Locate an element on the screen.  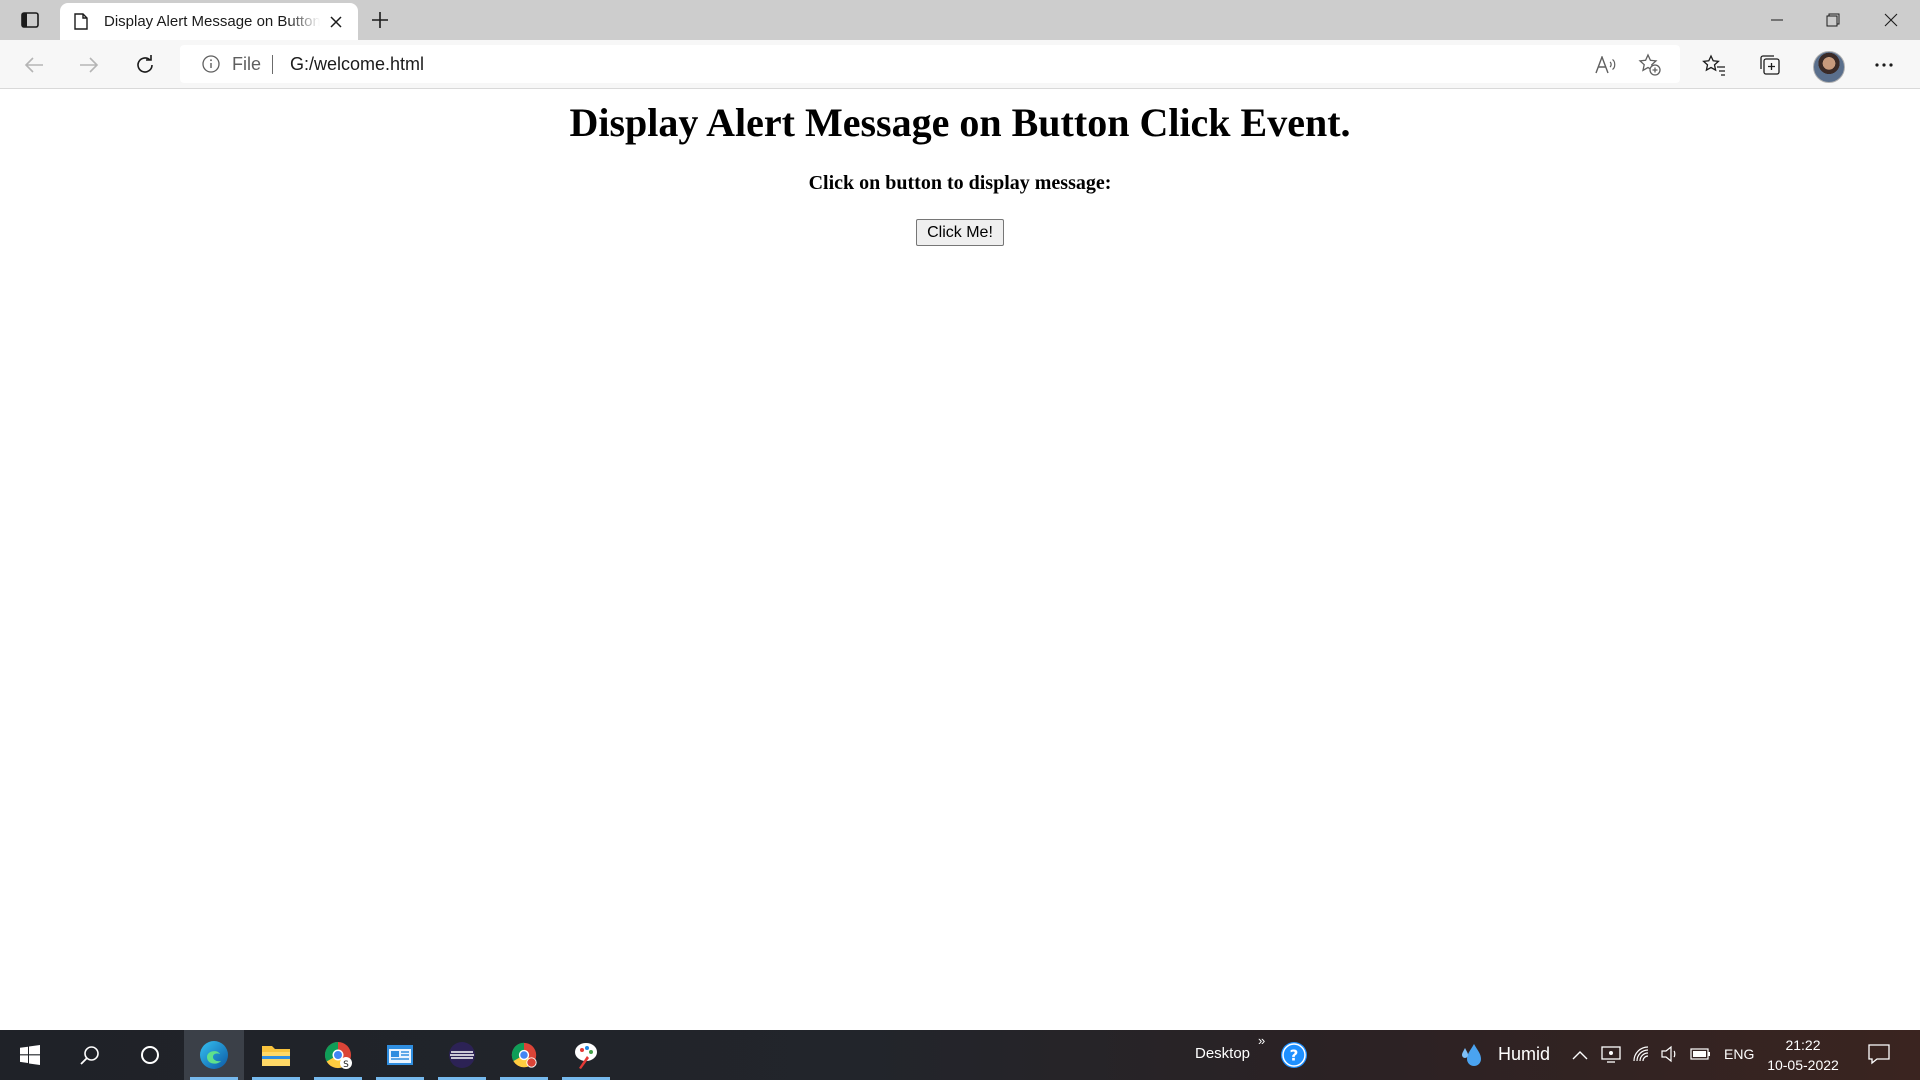
click-me-button: Click Me! is located at coordinates (960, 232).